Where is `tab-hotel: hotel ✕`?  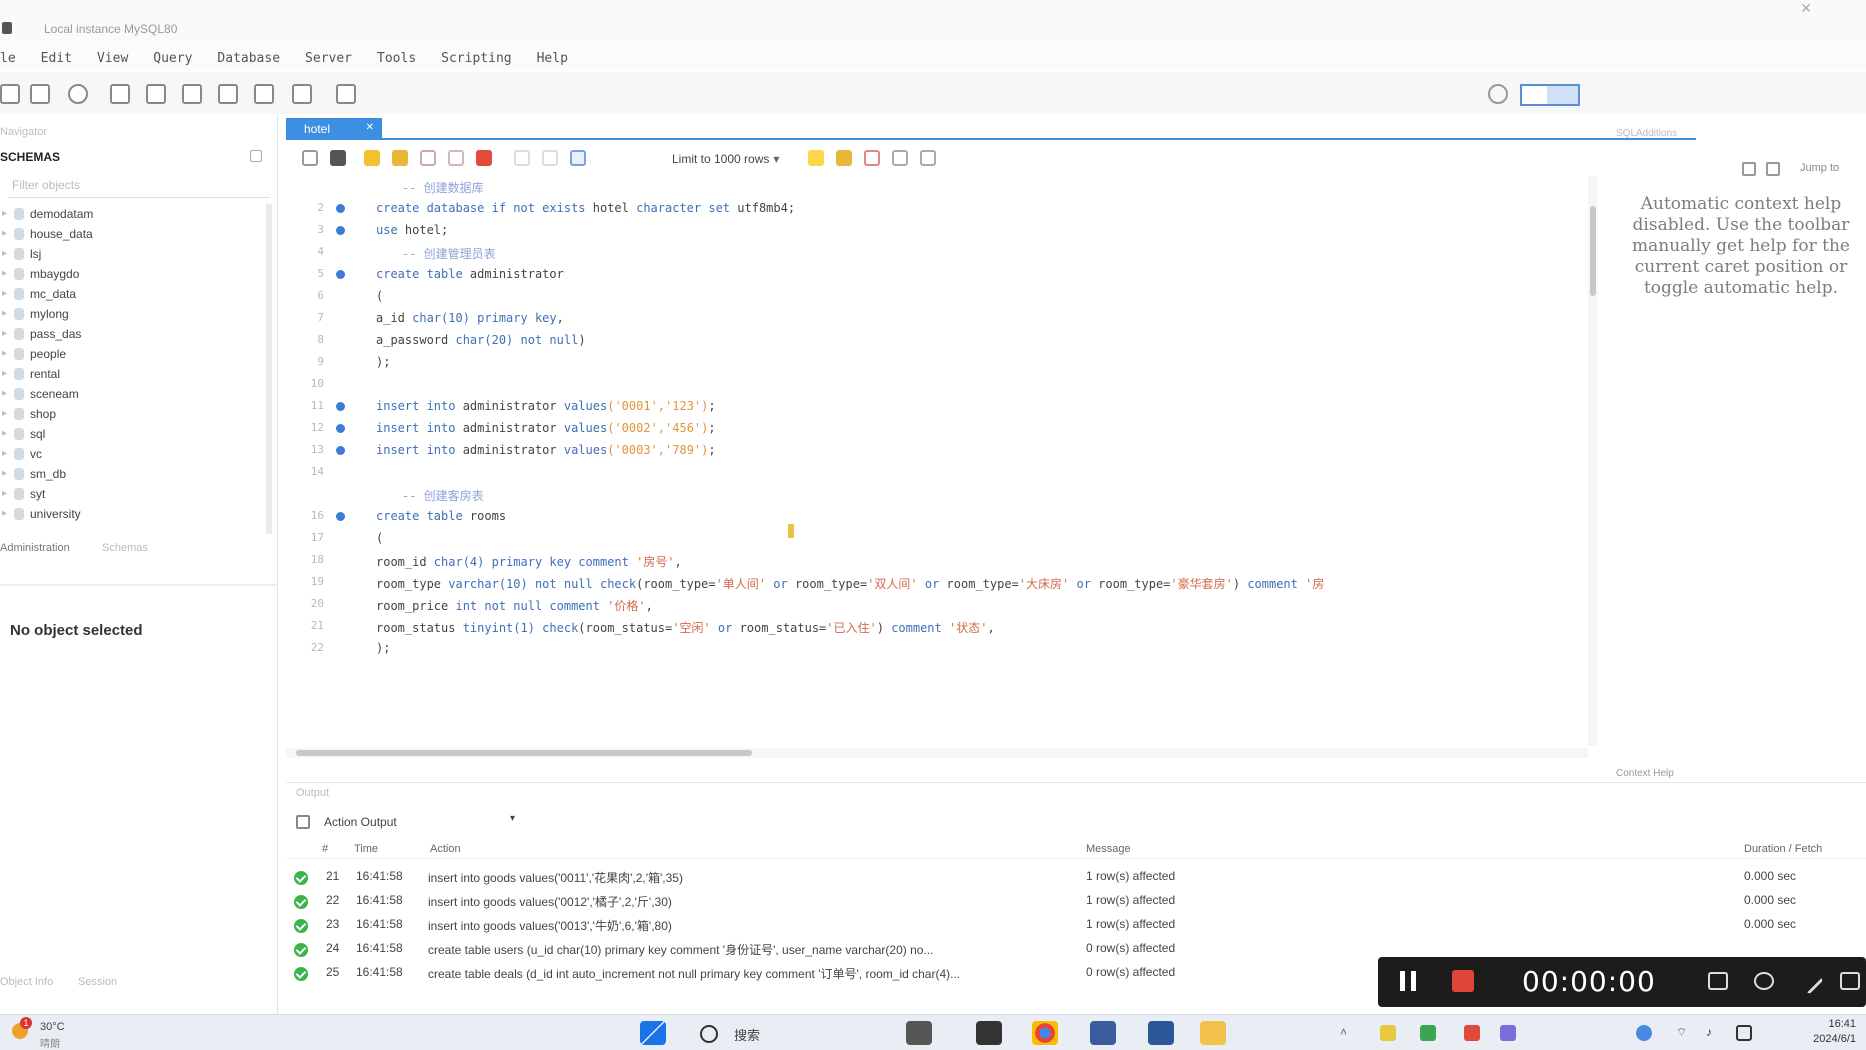
tab-hotel: hotel ✕ is located at coordinates (334, 129).